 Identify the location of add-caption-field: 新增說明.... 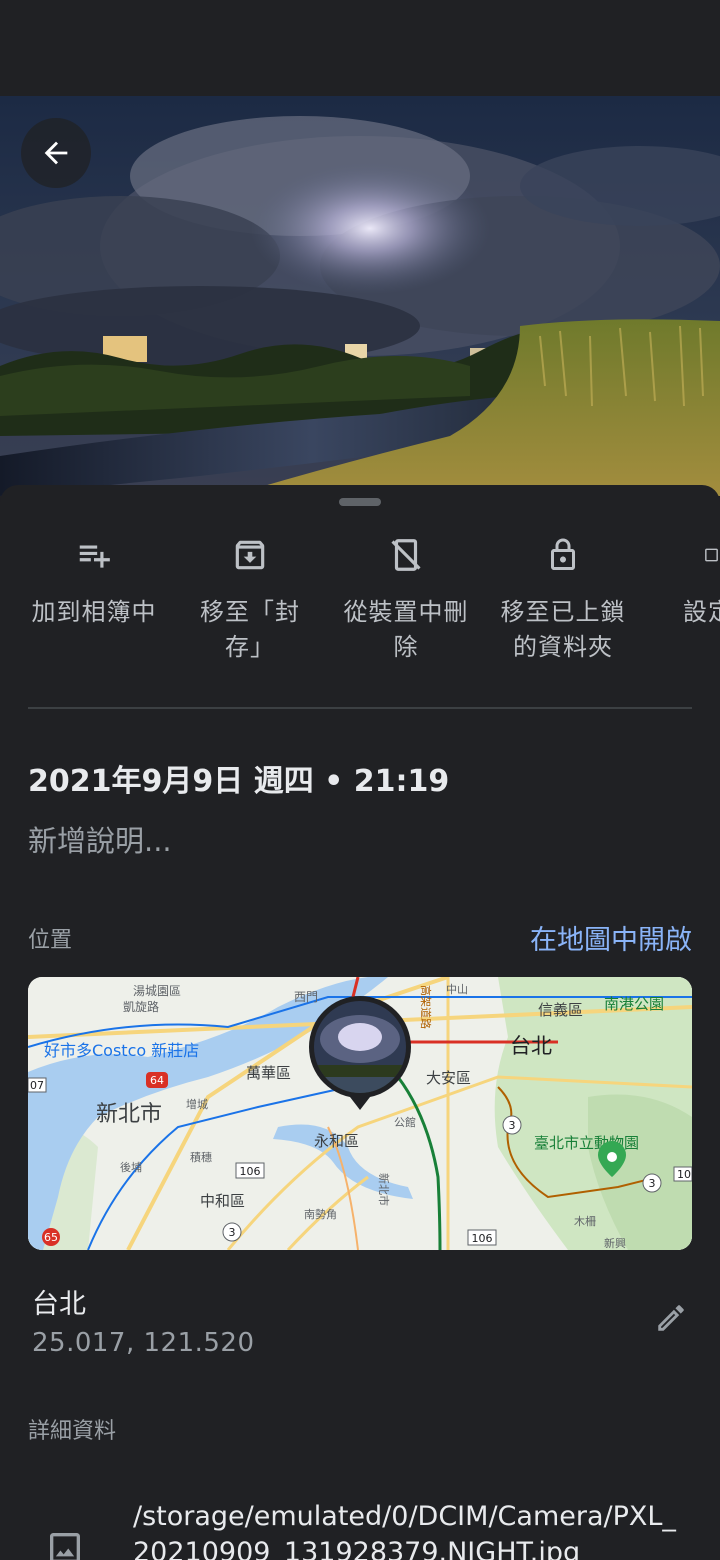
(100, 839).